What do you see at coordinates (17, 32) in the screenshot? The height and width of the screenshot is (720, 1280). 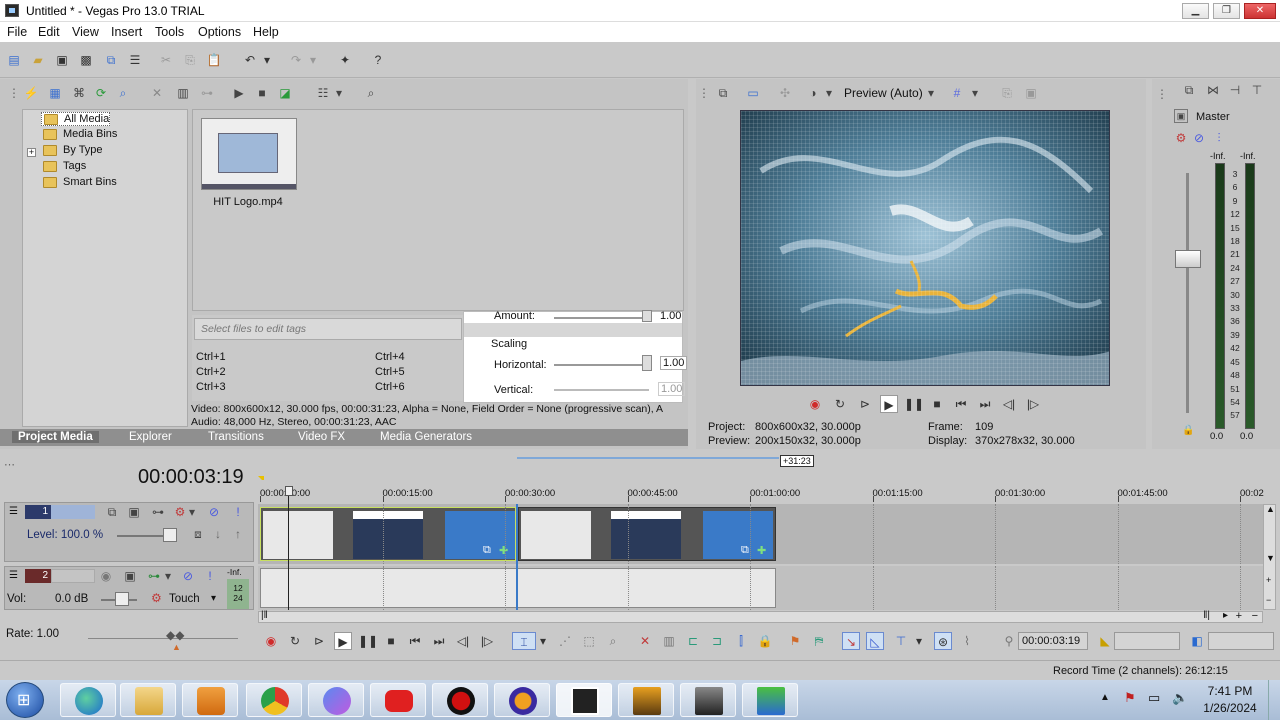 I see `menu-file: File` at bounding box center [17, 32].